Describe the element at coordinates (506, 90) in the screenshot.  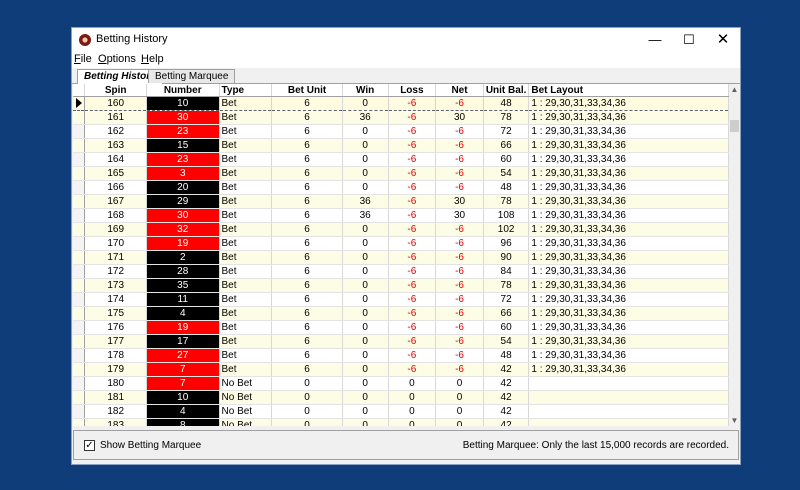
I see `col-unit-bal: Unit Bal.` at that location.